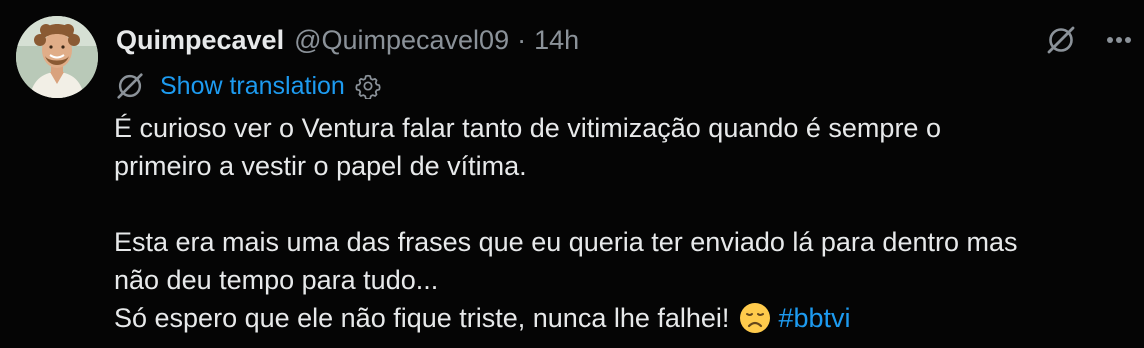 The image size is (1144, 348). What do you see at coordinates (252, 86) in the screenshot?
I see `show-translation-link: Show translation` at bounding box center [252, 86].